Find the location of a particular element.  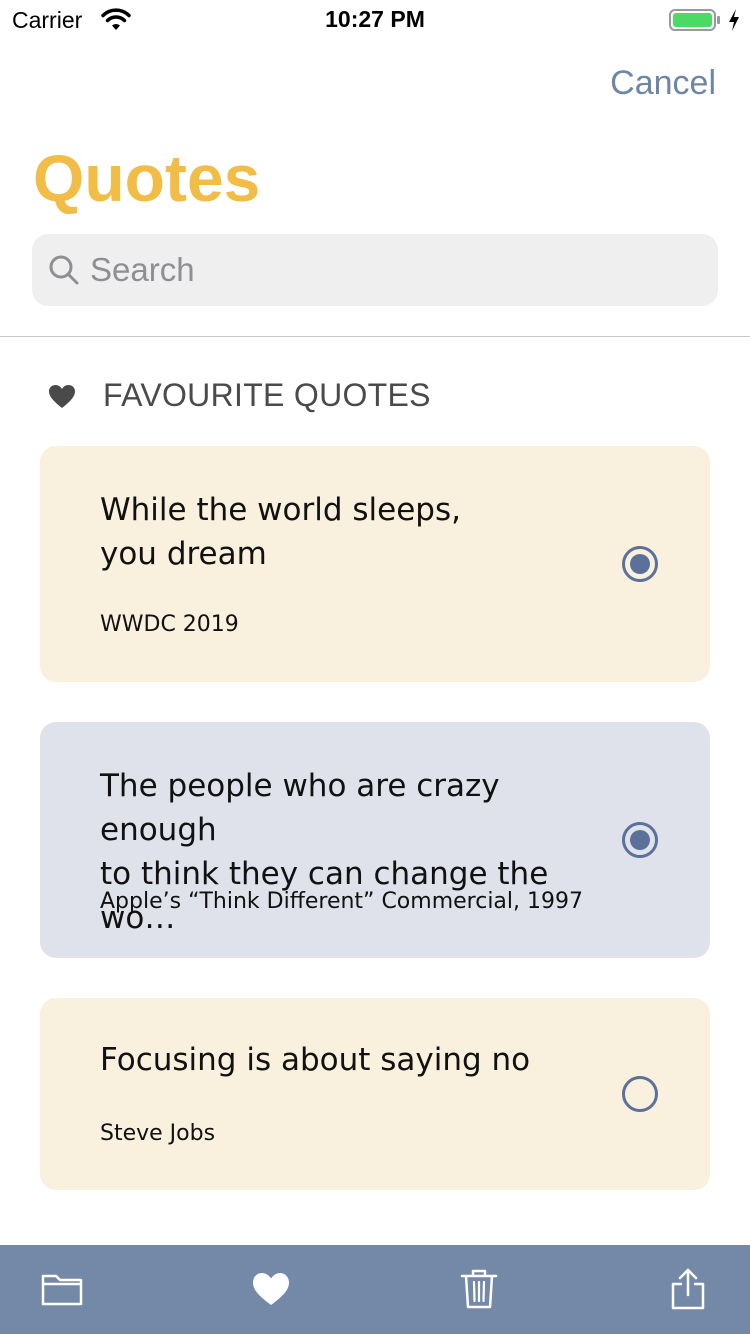

charging-bolt-icon is located at coordinates (734, 20).